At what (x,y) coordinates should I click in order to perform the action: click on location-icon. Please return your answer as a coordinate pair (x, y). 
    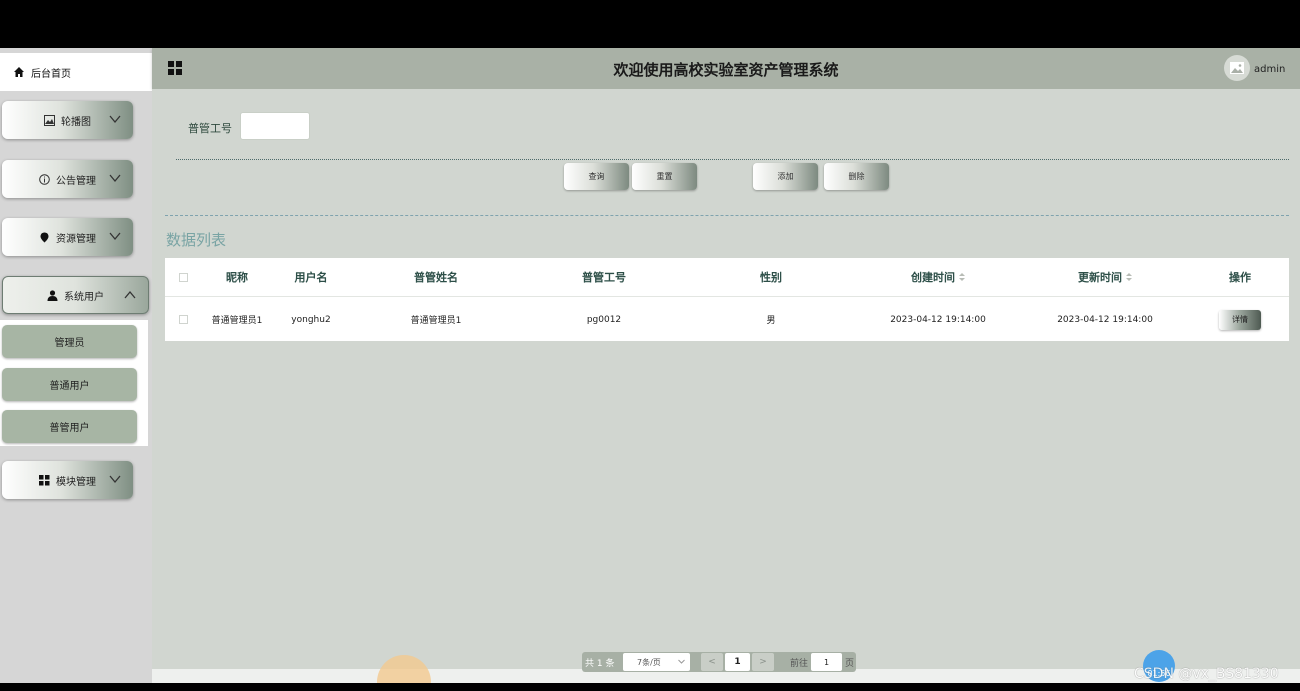
    Looking at the image, I should click on (44, 237).